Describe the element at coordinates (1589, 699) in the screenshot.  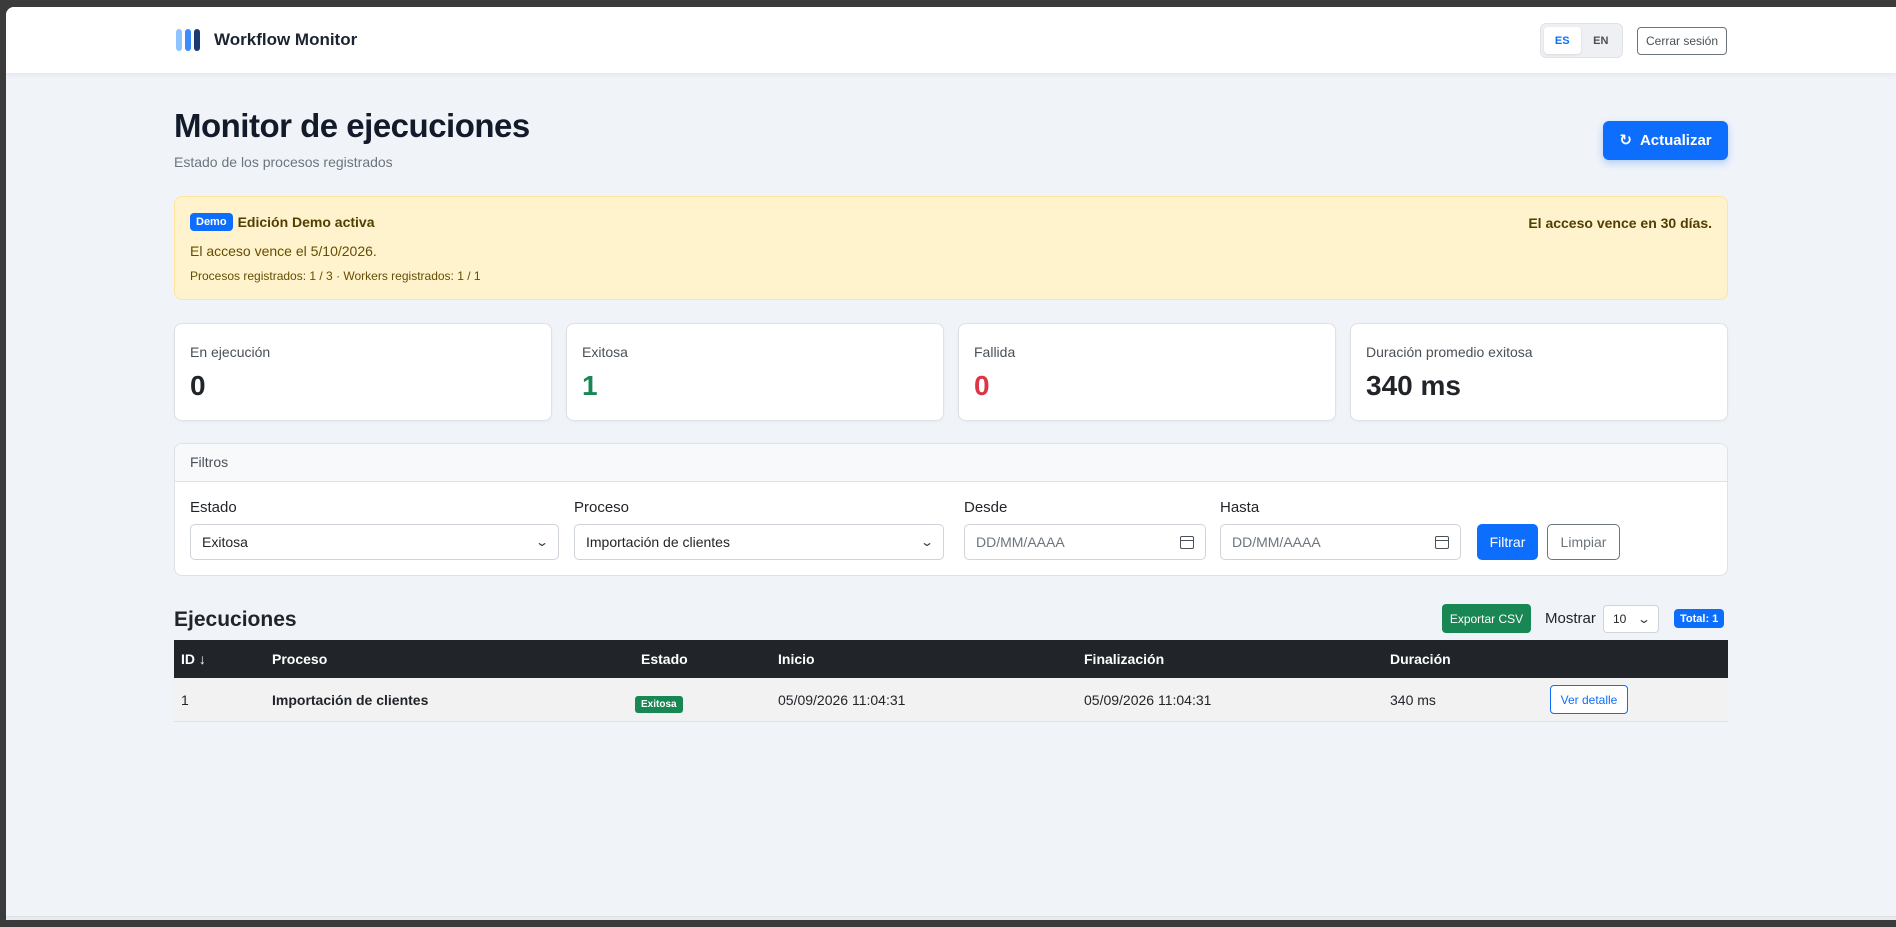
I see `view-detail-button: Ver detalle` at that location.